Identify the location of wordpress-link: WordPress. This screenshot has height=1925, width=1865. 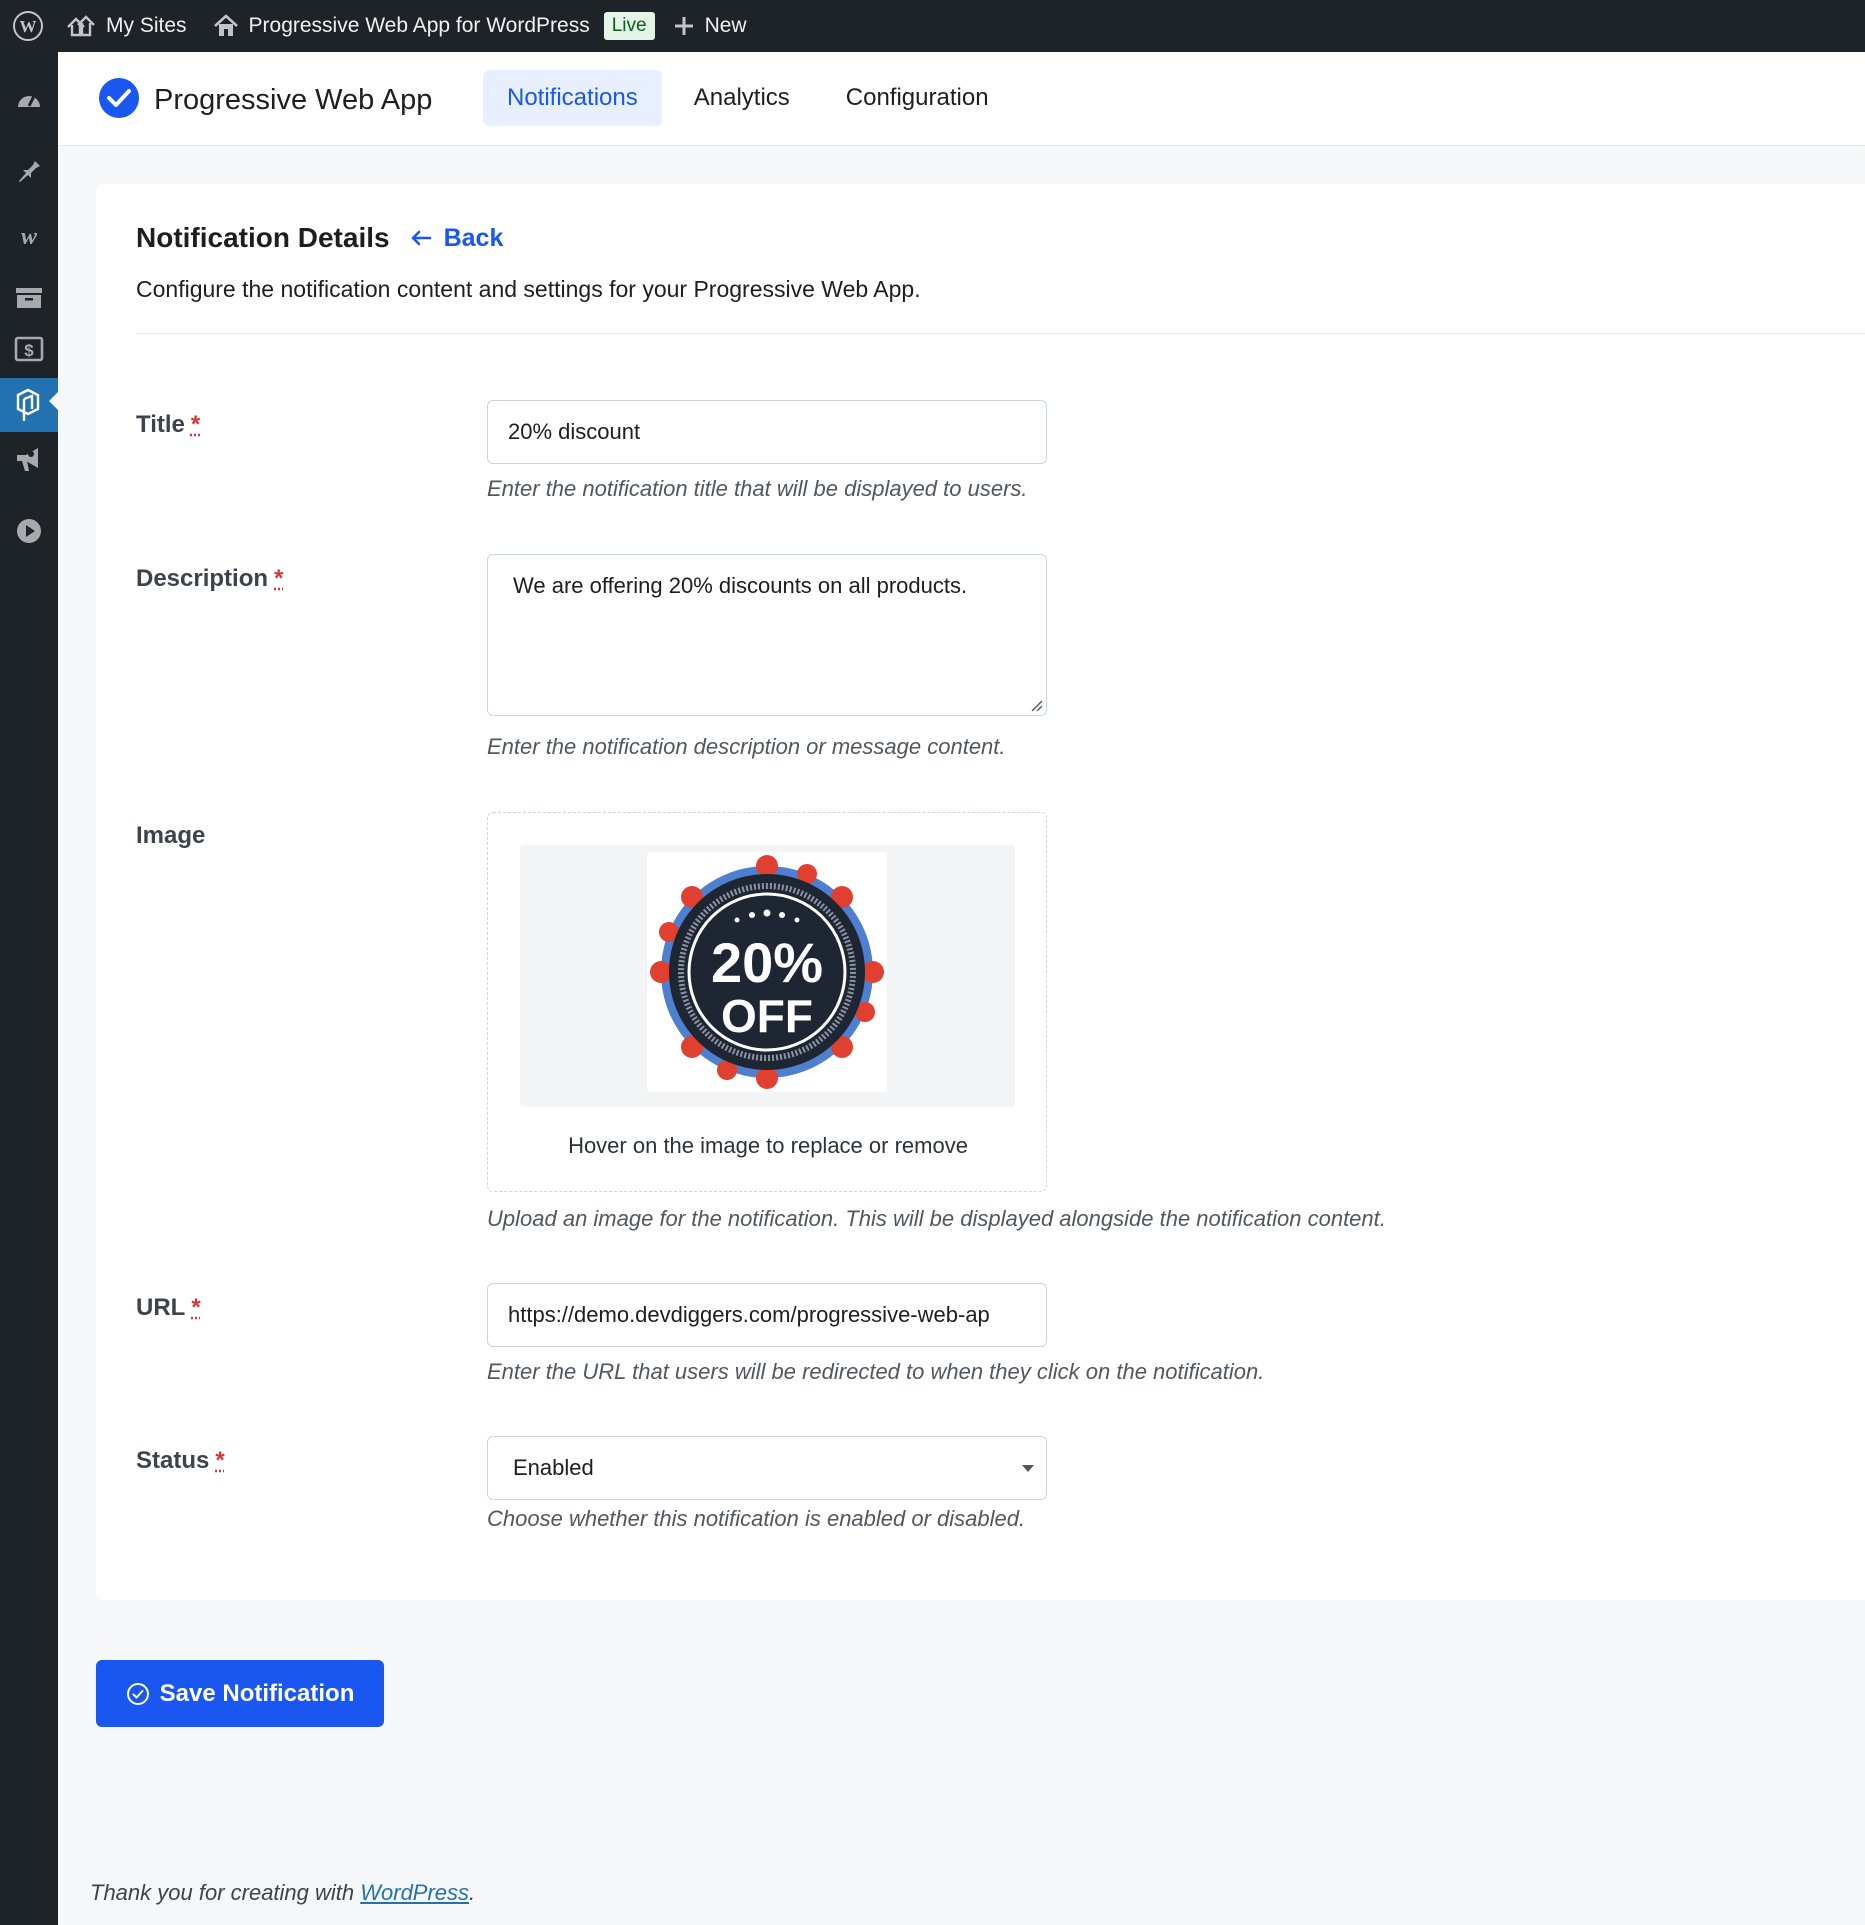
(414, 1892).